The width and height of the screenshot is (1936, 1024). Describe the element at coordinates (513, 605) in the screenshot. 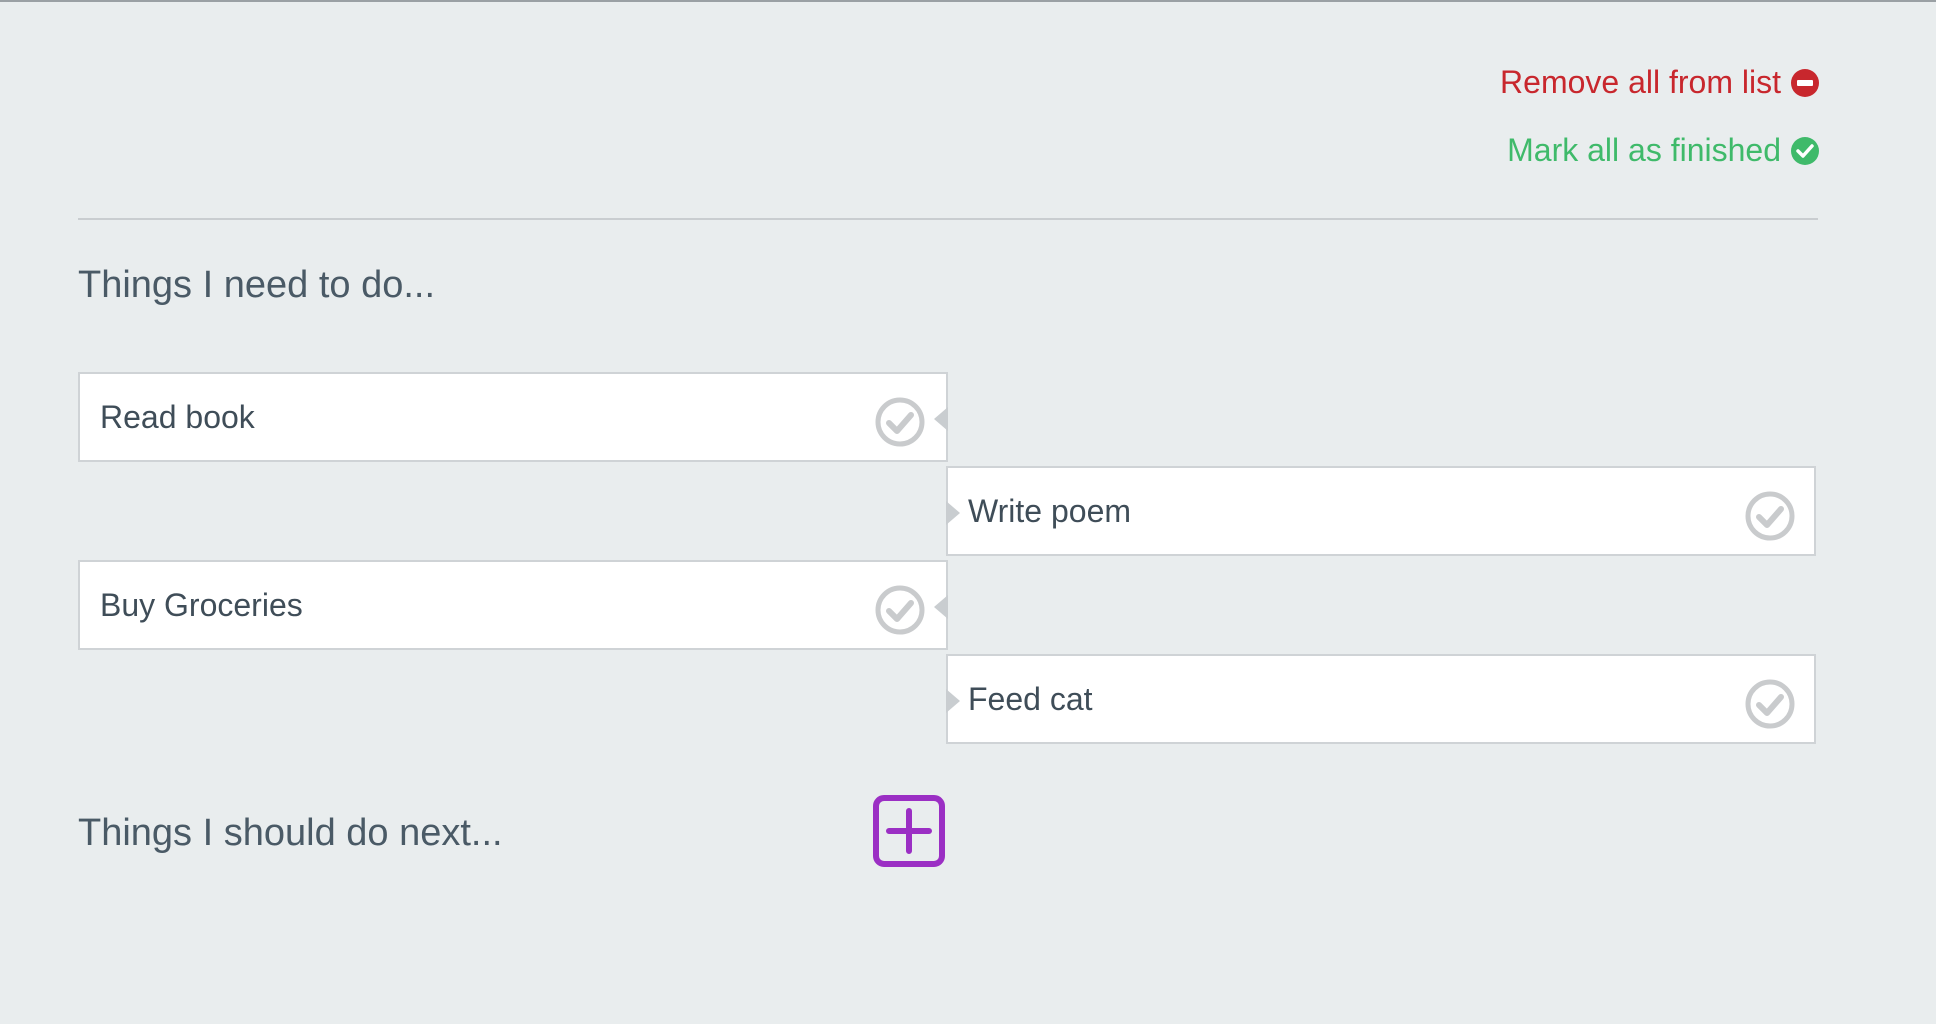

I see `task-card: Buy Groceries` at that location.